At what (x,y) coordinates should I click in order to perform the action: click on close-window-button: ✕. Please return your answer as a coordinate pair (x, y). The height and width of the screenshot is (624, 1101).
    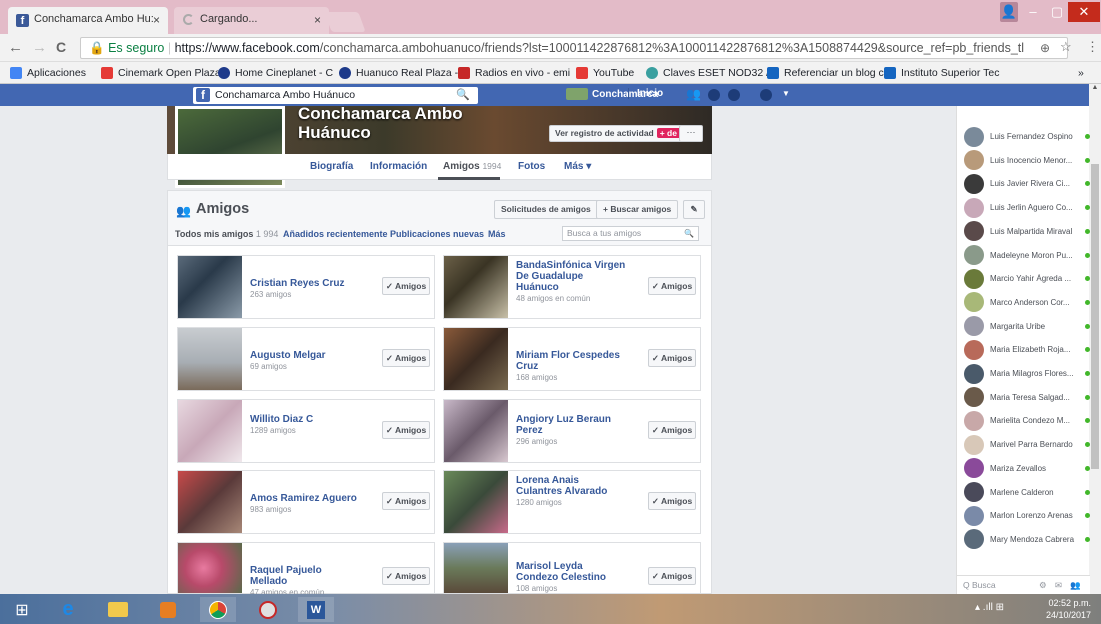
    Looking at the image, I should click on (1084, 12).